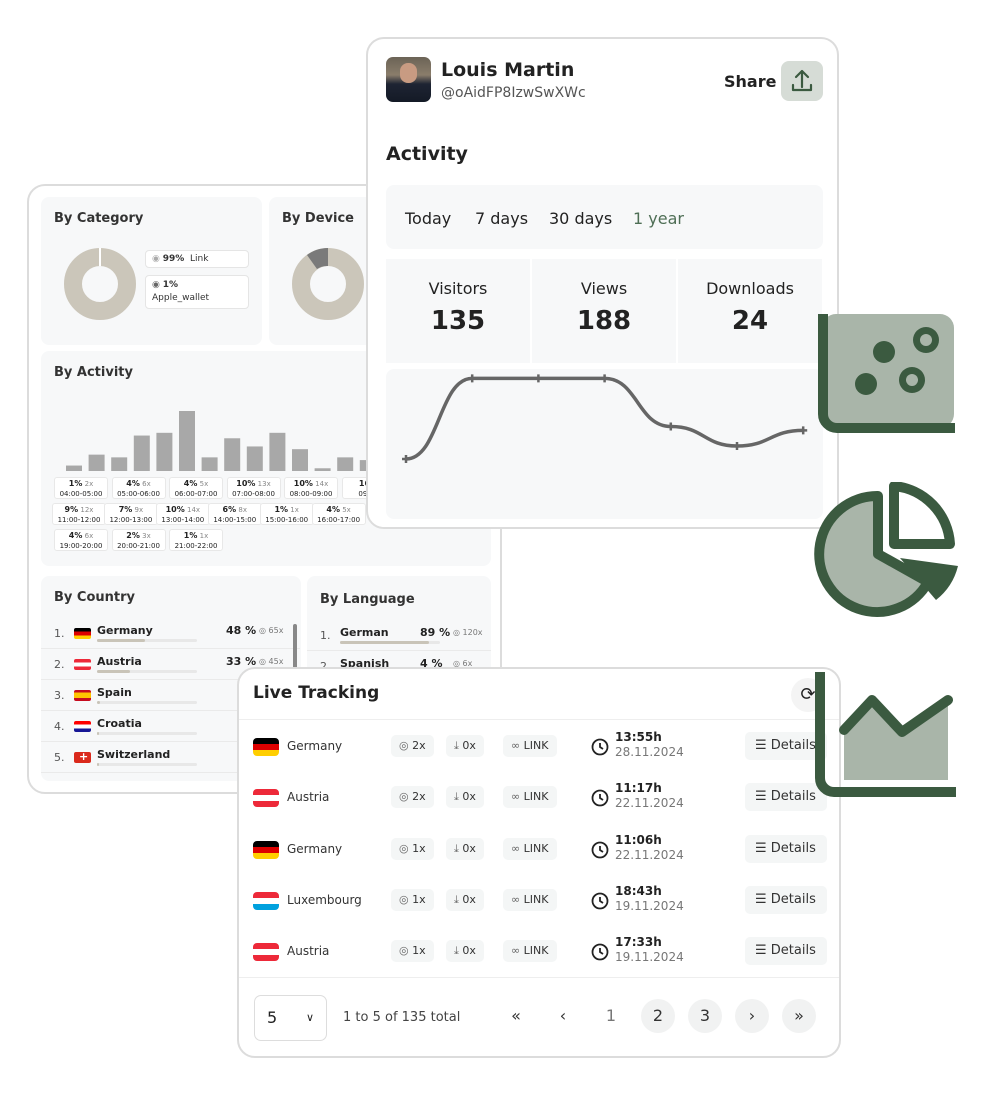 This screenshot has height=1117, width=1000. I want to click on next-page-button: ›, so click(752, 1016).